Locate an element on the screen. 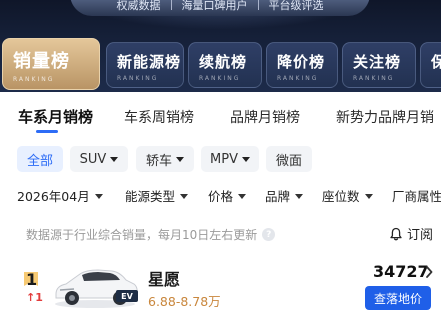  filter-energy-type: 能源类型 is located at coordinates (157, 195).